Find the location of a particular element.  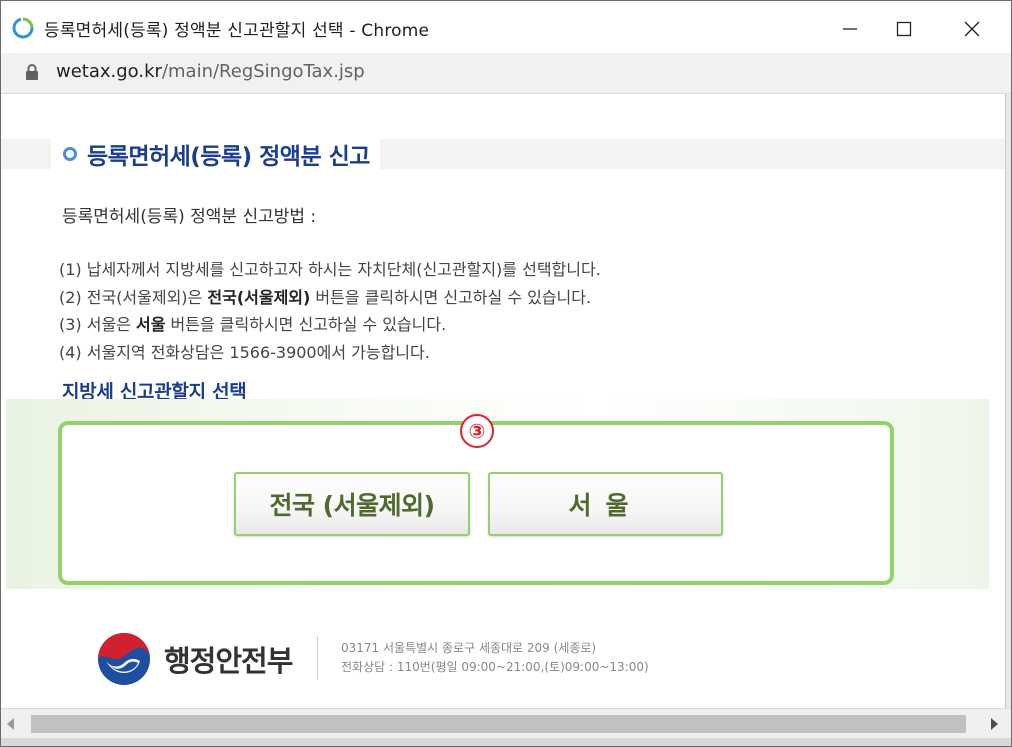

seoul-button: 서울 is located at coordinates (605, 504).